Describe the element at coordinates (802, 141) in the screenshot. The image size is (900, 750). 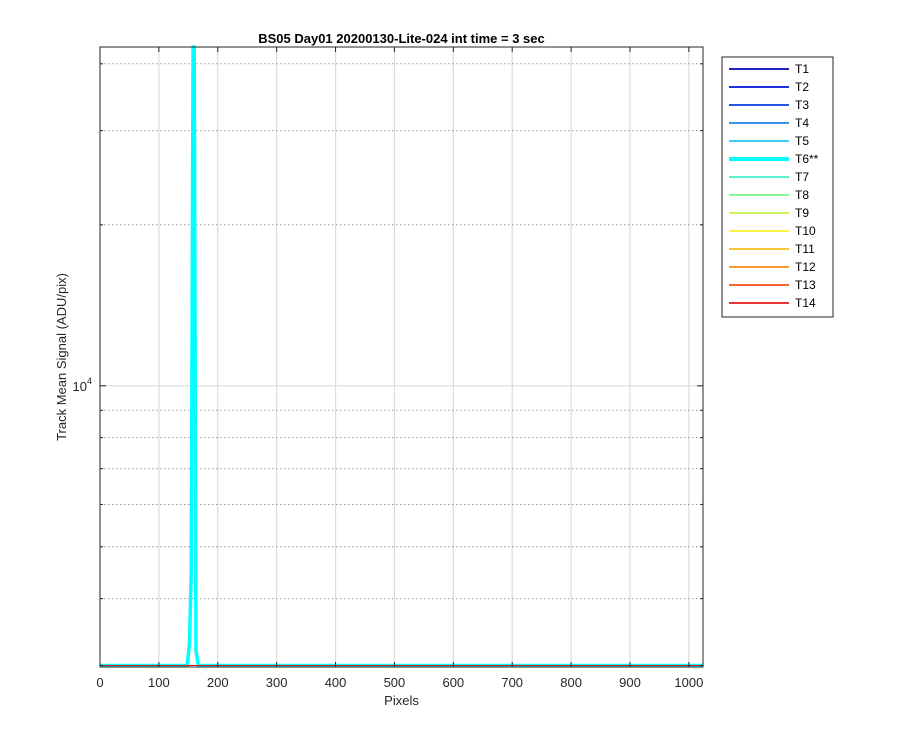
I see `legend-entry: T5` at that location.